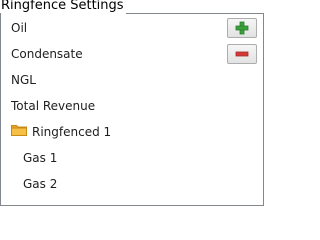  What do you see at coordinates (53, 106) in the screenshot?
I see `list-item-total-revenue: Total Revenue` at bounding box center [53, 106].